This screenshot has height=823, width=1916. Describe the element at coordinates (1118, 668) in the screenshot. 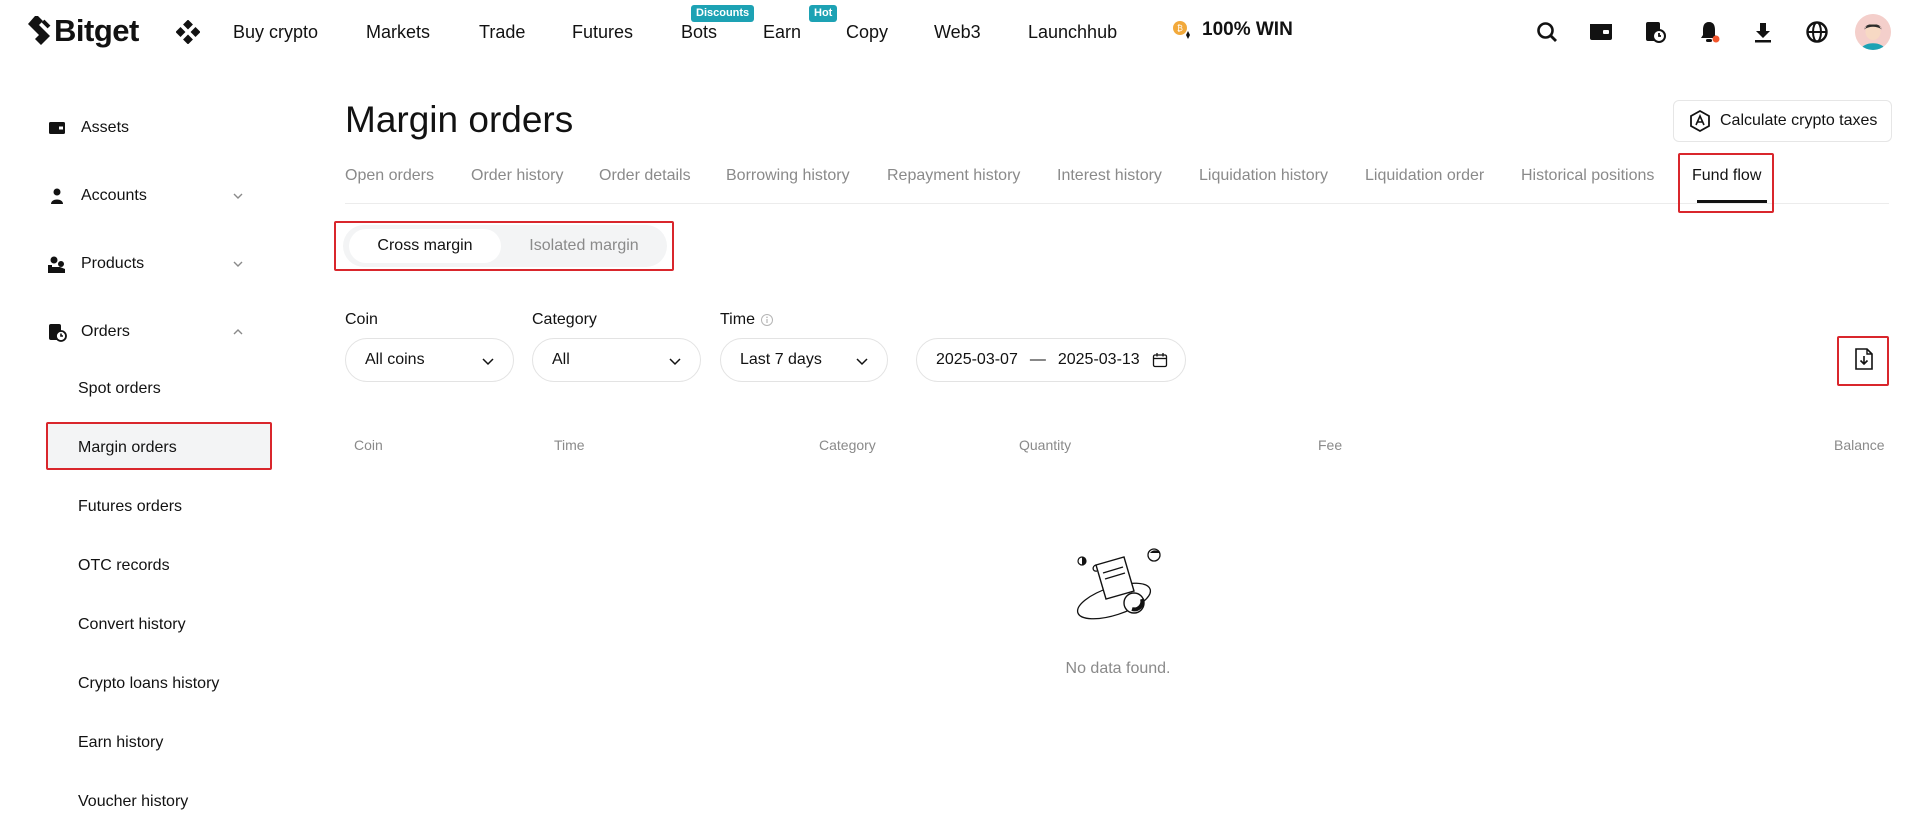

I see `empty-state-message: No data found.` at that location.